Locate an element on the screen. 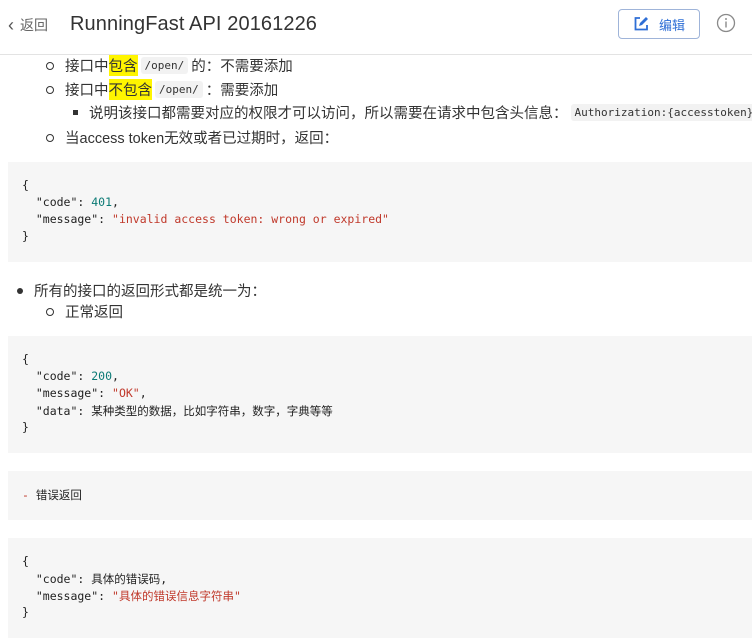 This screenshot has width=752, height=644. list-item: 当access token无效或者已过期时，返回： is located at coordinates (192, 137).